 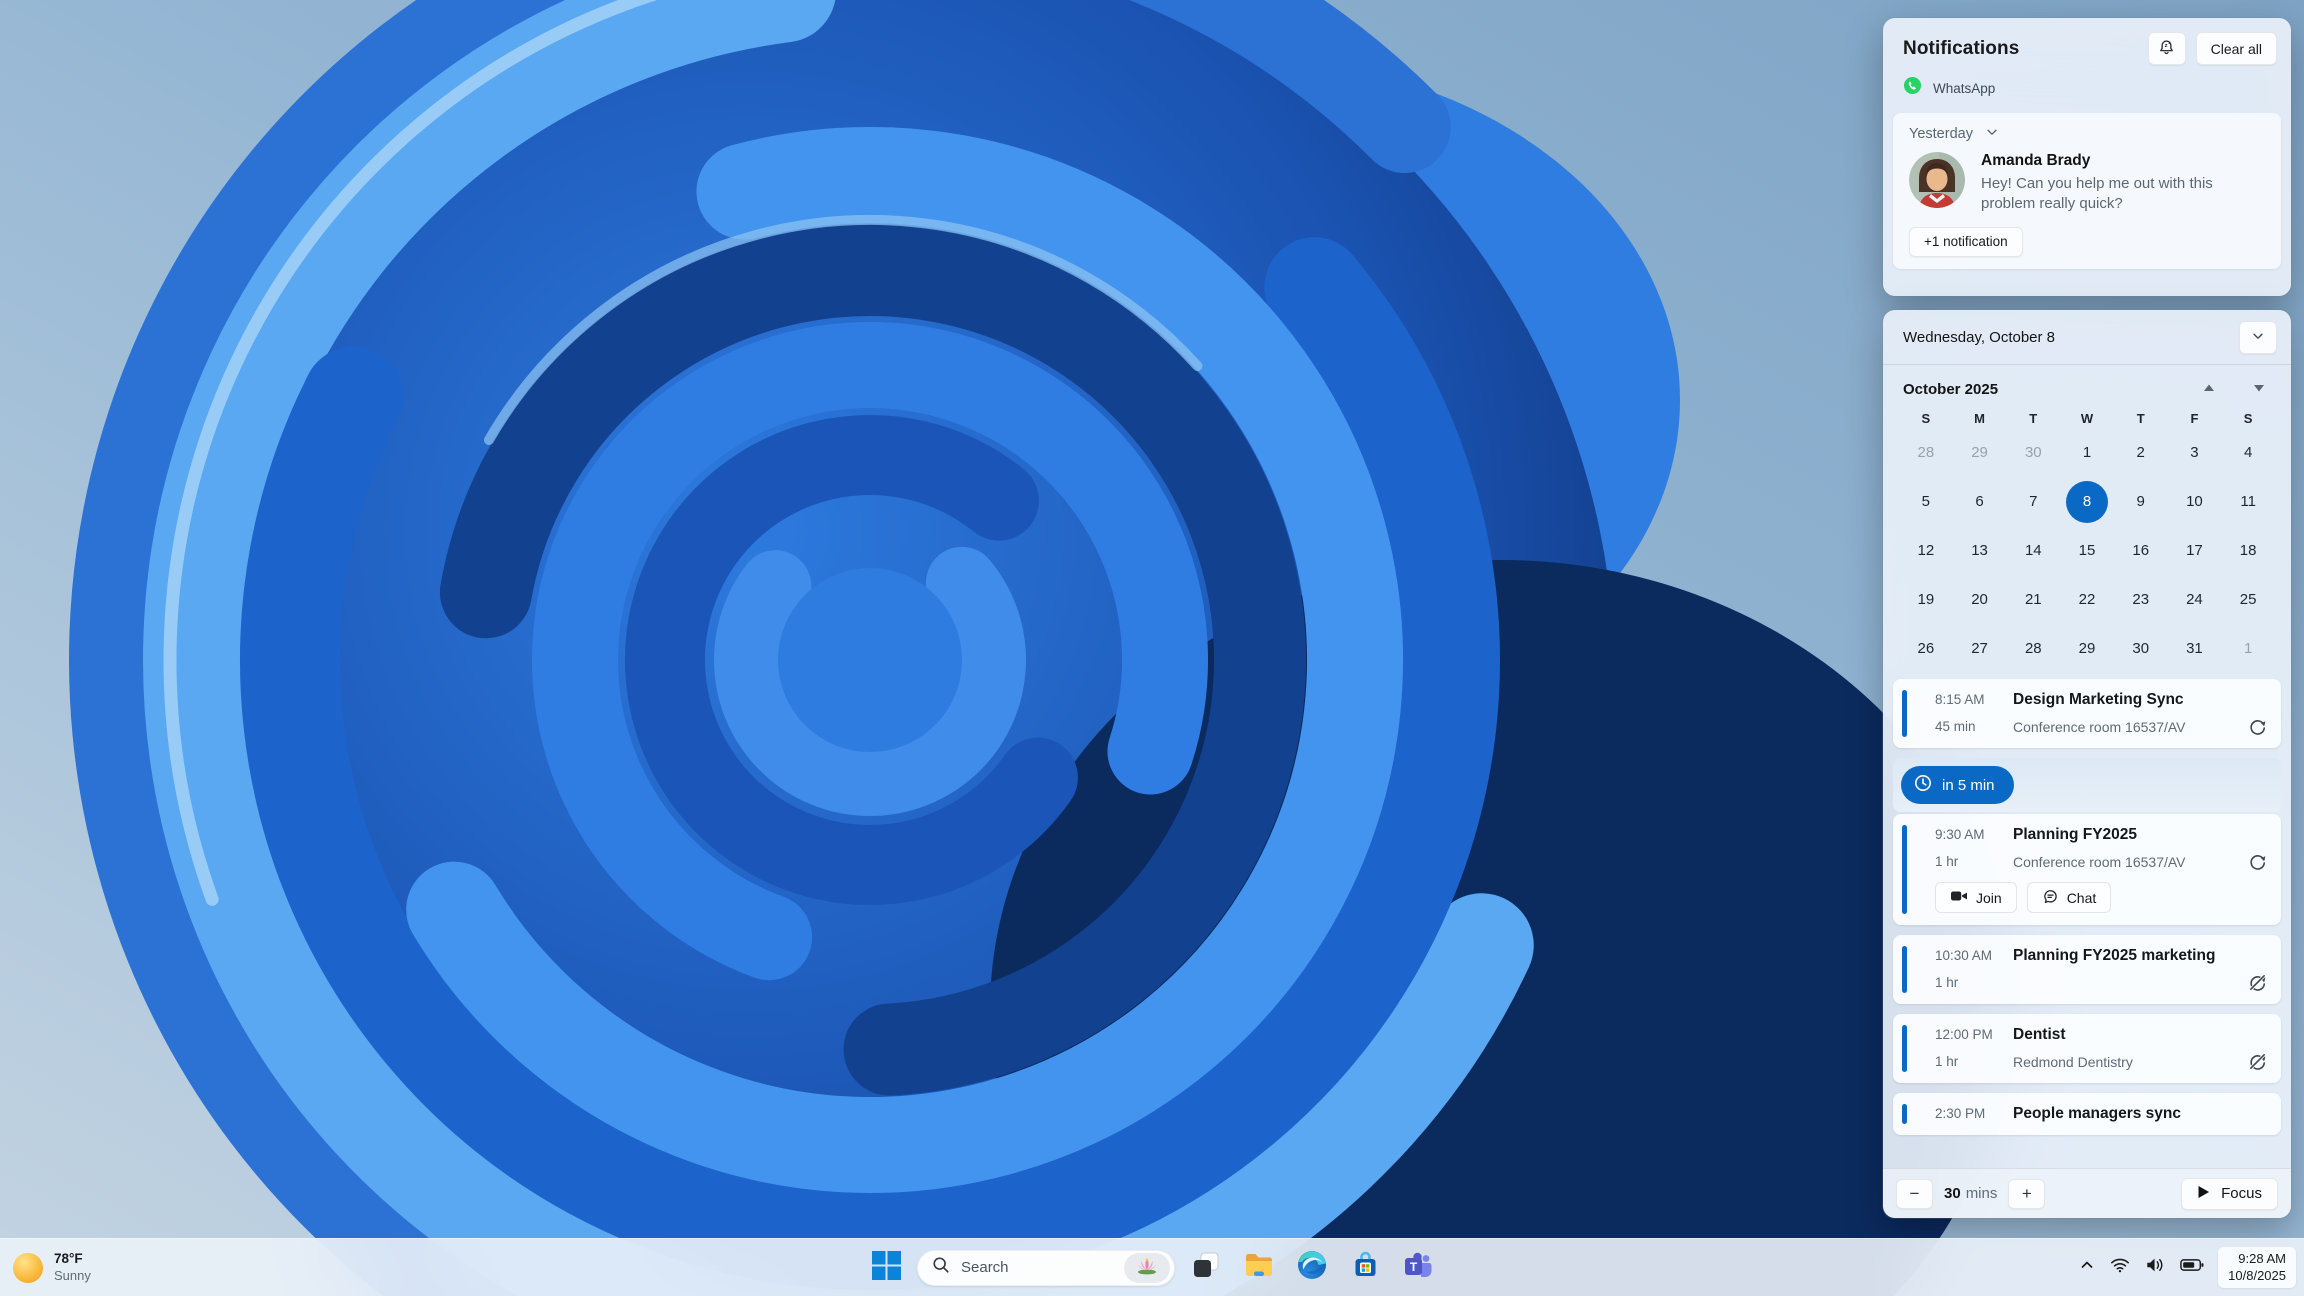 I want to click on teams-button: T, so click(x=1418, y=1268).